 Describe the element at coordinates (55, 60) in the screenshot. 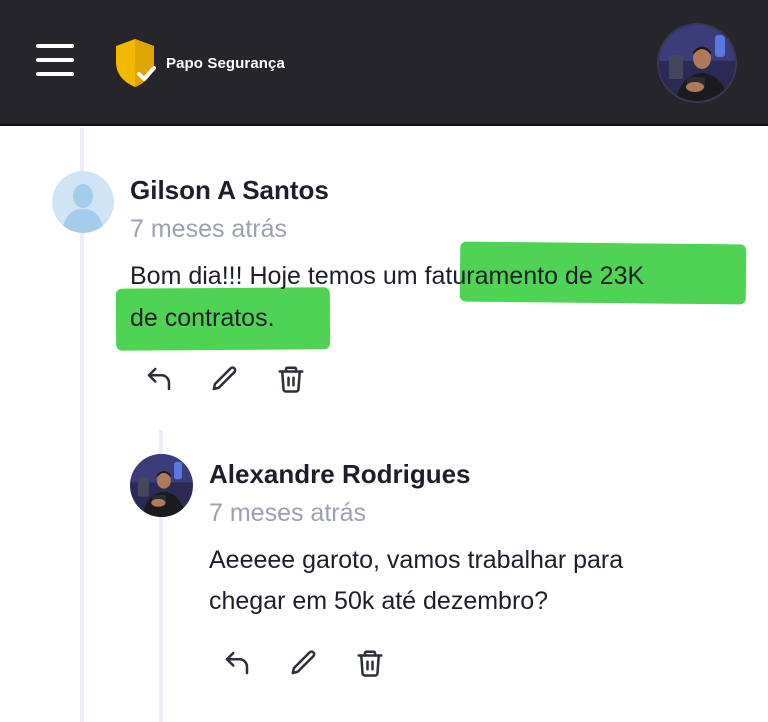

I see `hamburger-menu-icon` at that location.